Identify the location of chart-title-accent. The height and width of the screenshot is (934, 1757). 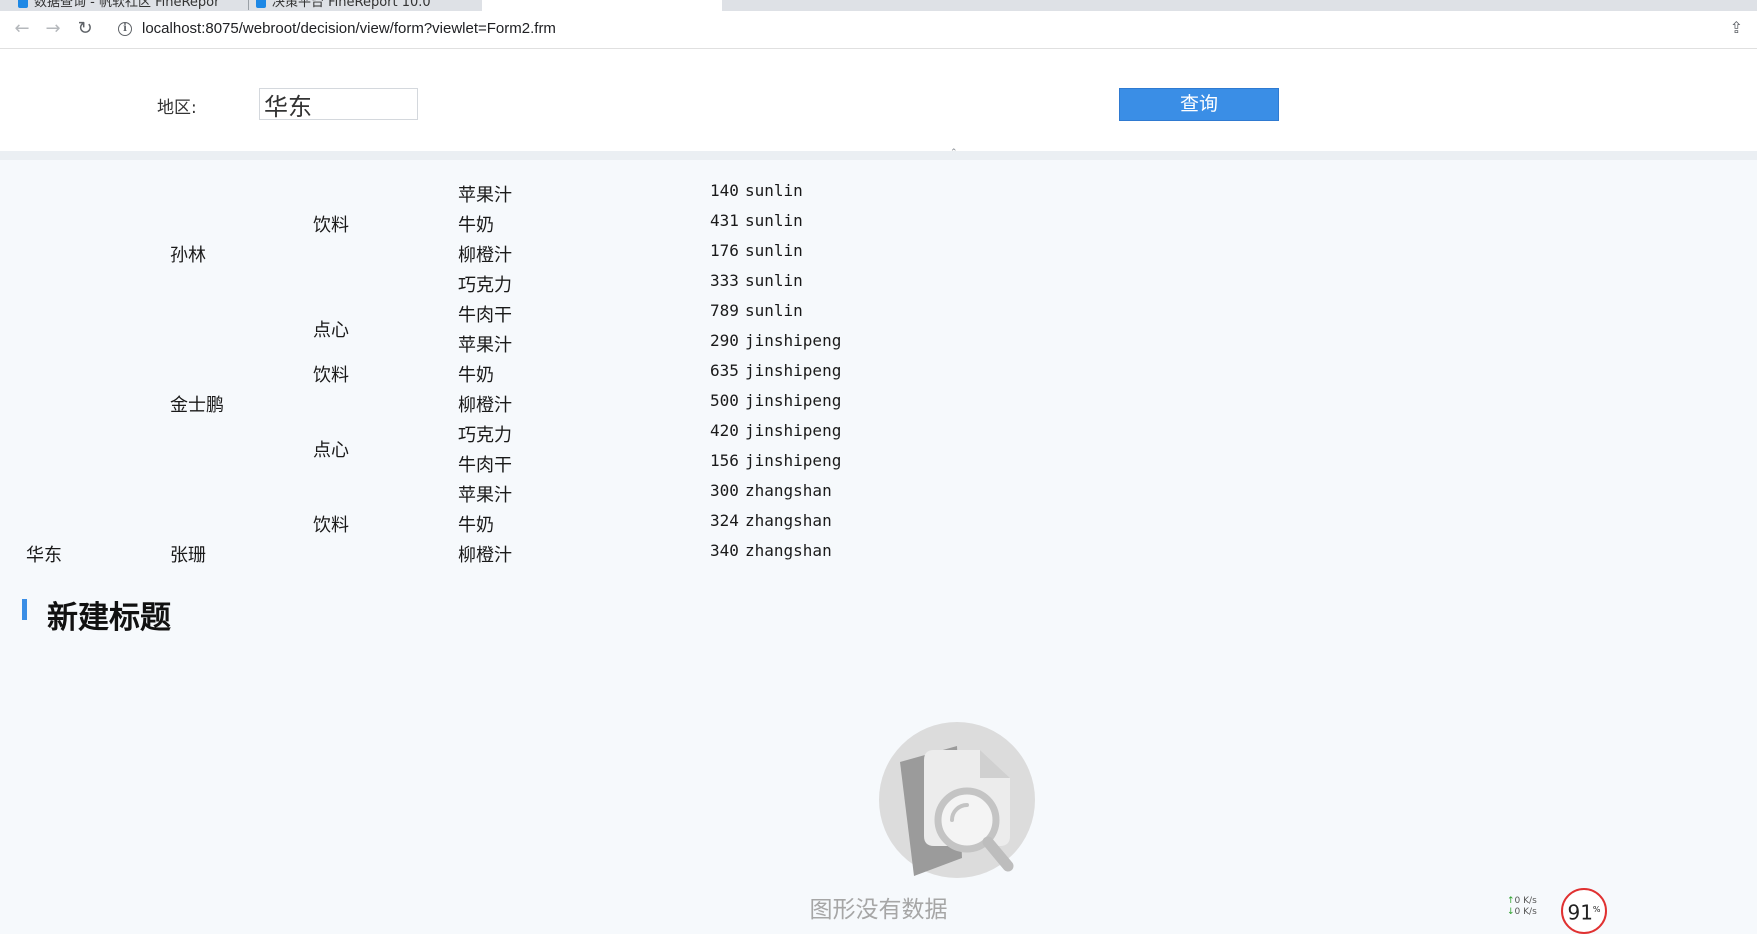
(24, 609).